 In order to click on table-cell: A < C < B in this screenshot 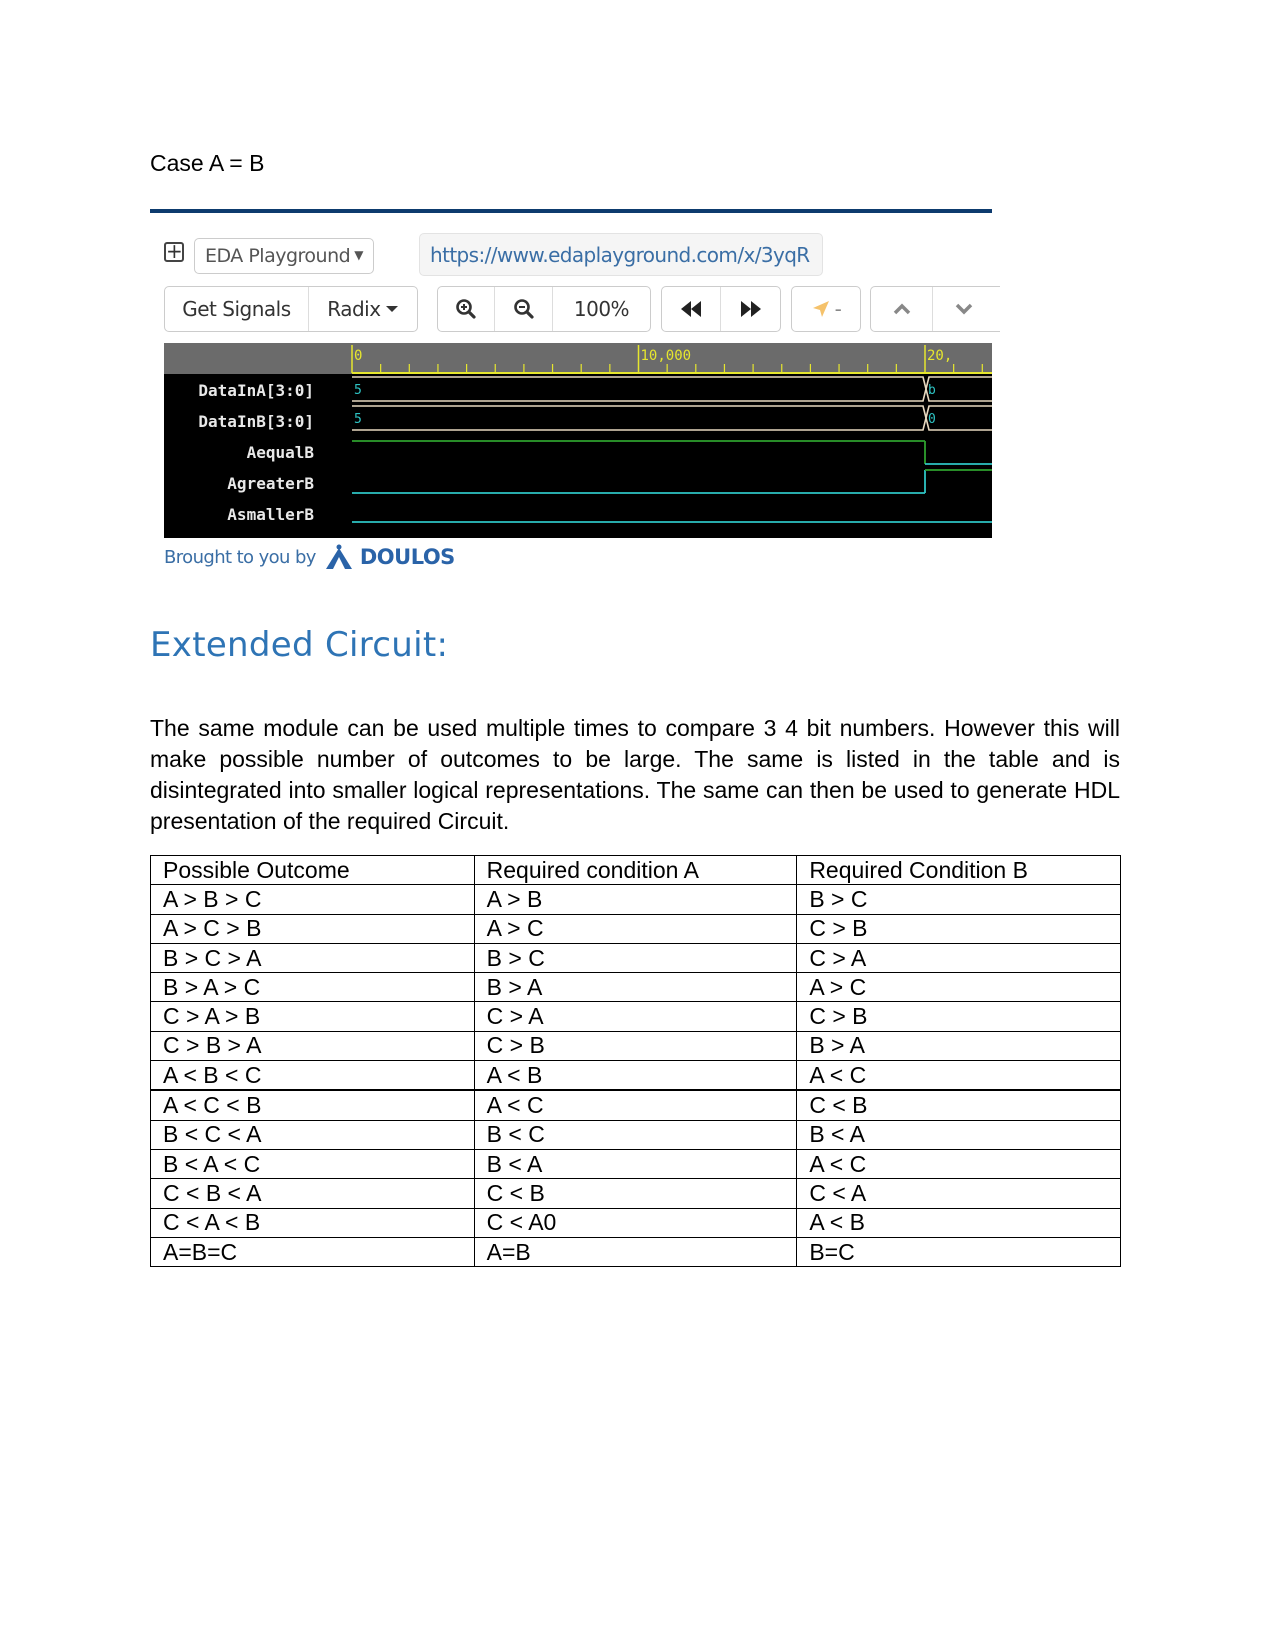, I will do `click(312, 1105)`.